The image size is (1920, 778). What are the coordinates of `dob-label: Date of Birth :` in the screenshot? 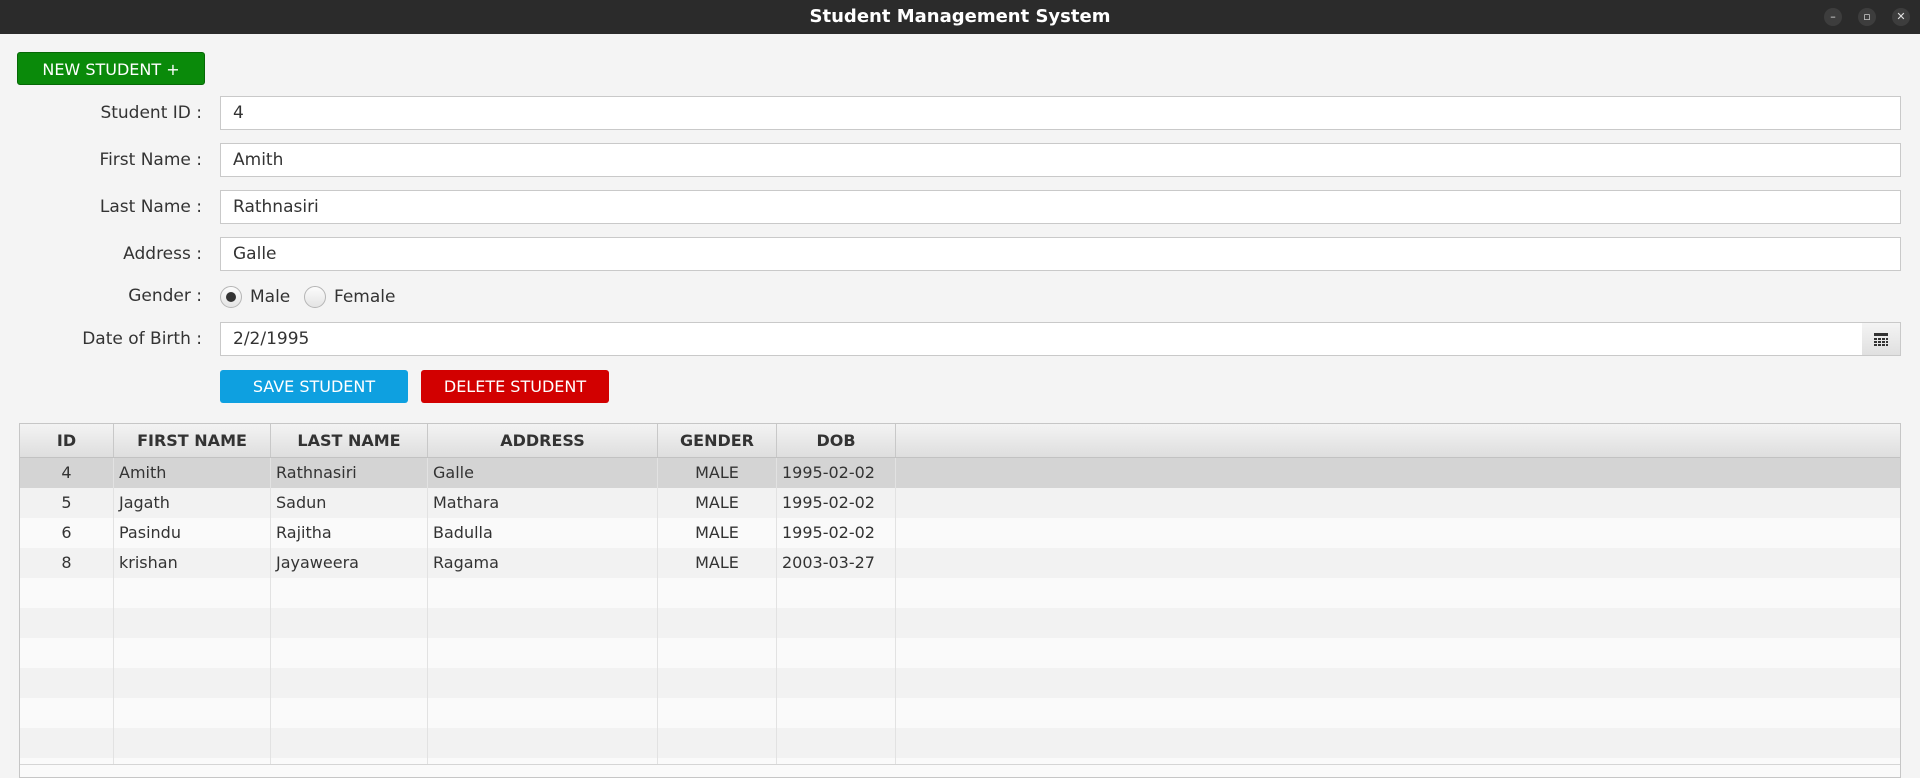 It's located at (142, 339).